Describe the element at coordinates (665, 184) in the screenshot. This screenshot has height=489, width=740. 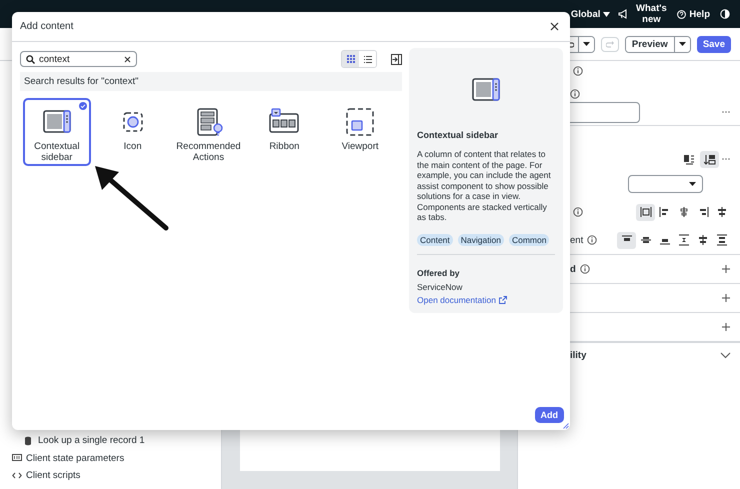
I see `dropdown-field` at that location.